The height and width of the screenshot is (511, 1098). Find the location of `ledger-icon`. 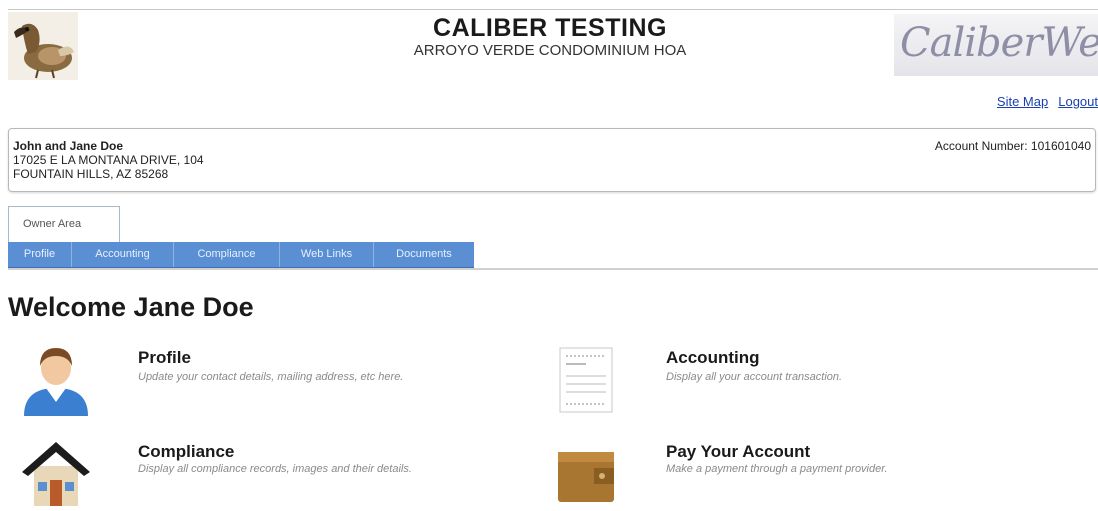

ledger-icon is located at coordinates (586, 381).